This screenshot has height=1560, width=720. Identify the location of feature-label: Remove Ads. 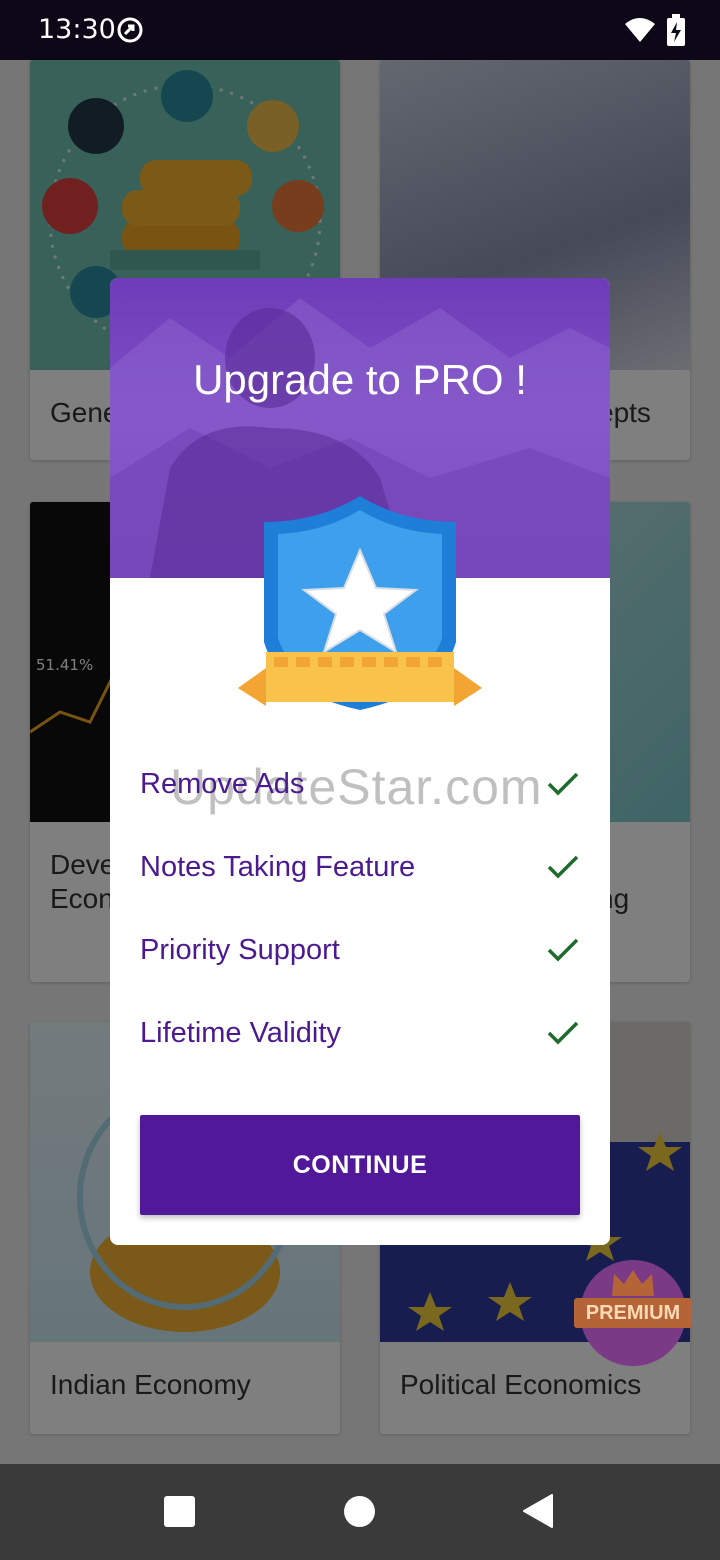
(222, 784).